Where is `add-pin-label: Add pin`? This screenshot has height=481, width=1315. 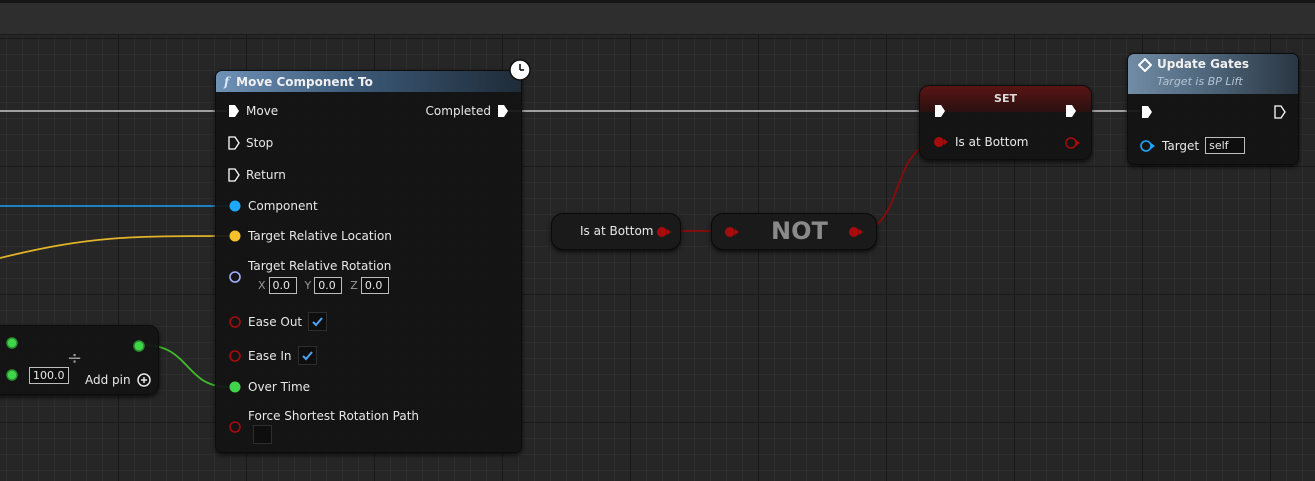 add-pin-label: Add pin is located at coordinates (108, 380).